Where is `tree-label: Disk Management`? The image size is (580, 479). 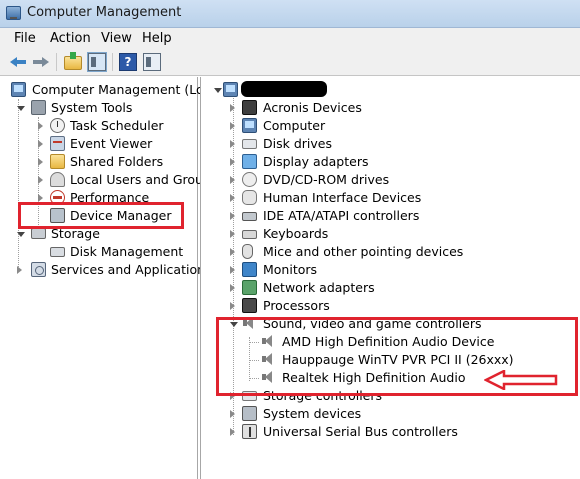 tree-label: Disk Management is located at coordinates (127, 251).